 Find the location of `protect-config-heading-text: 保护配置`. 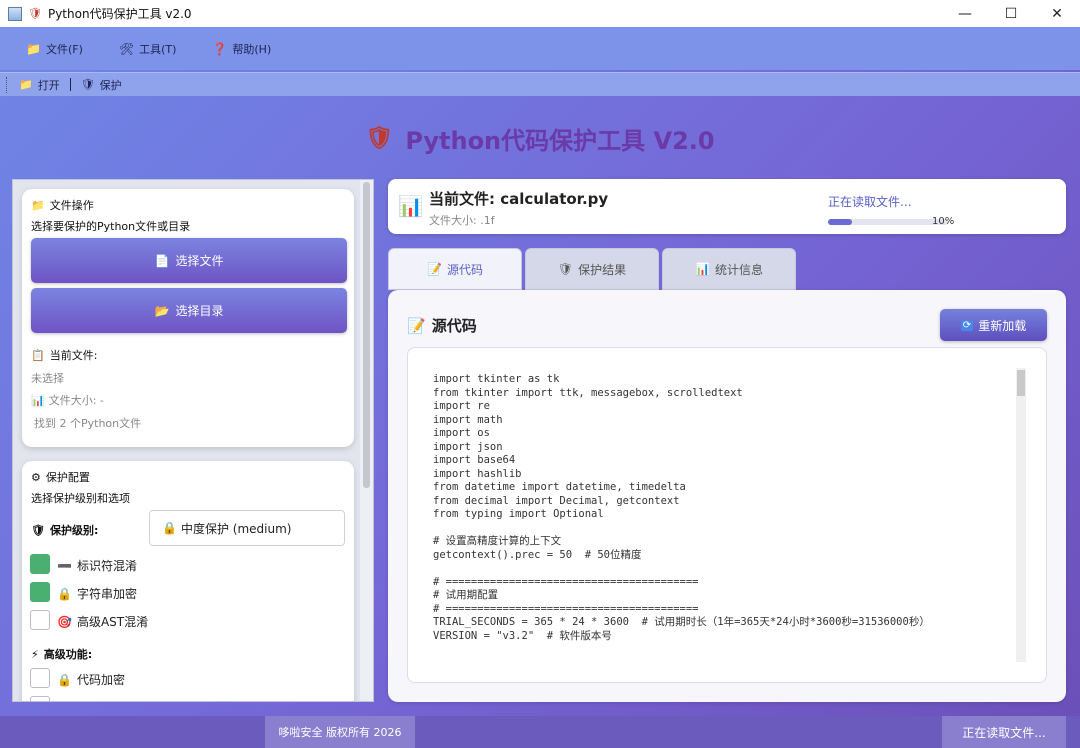

protect-config-heading-text: 保护配置 is located at coordinates (67, 477).